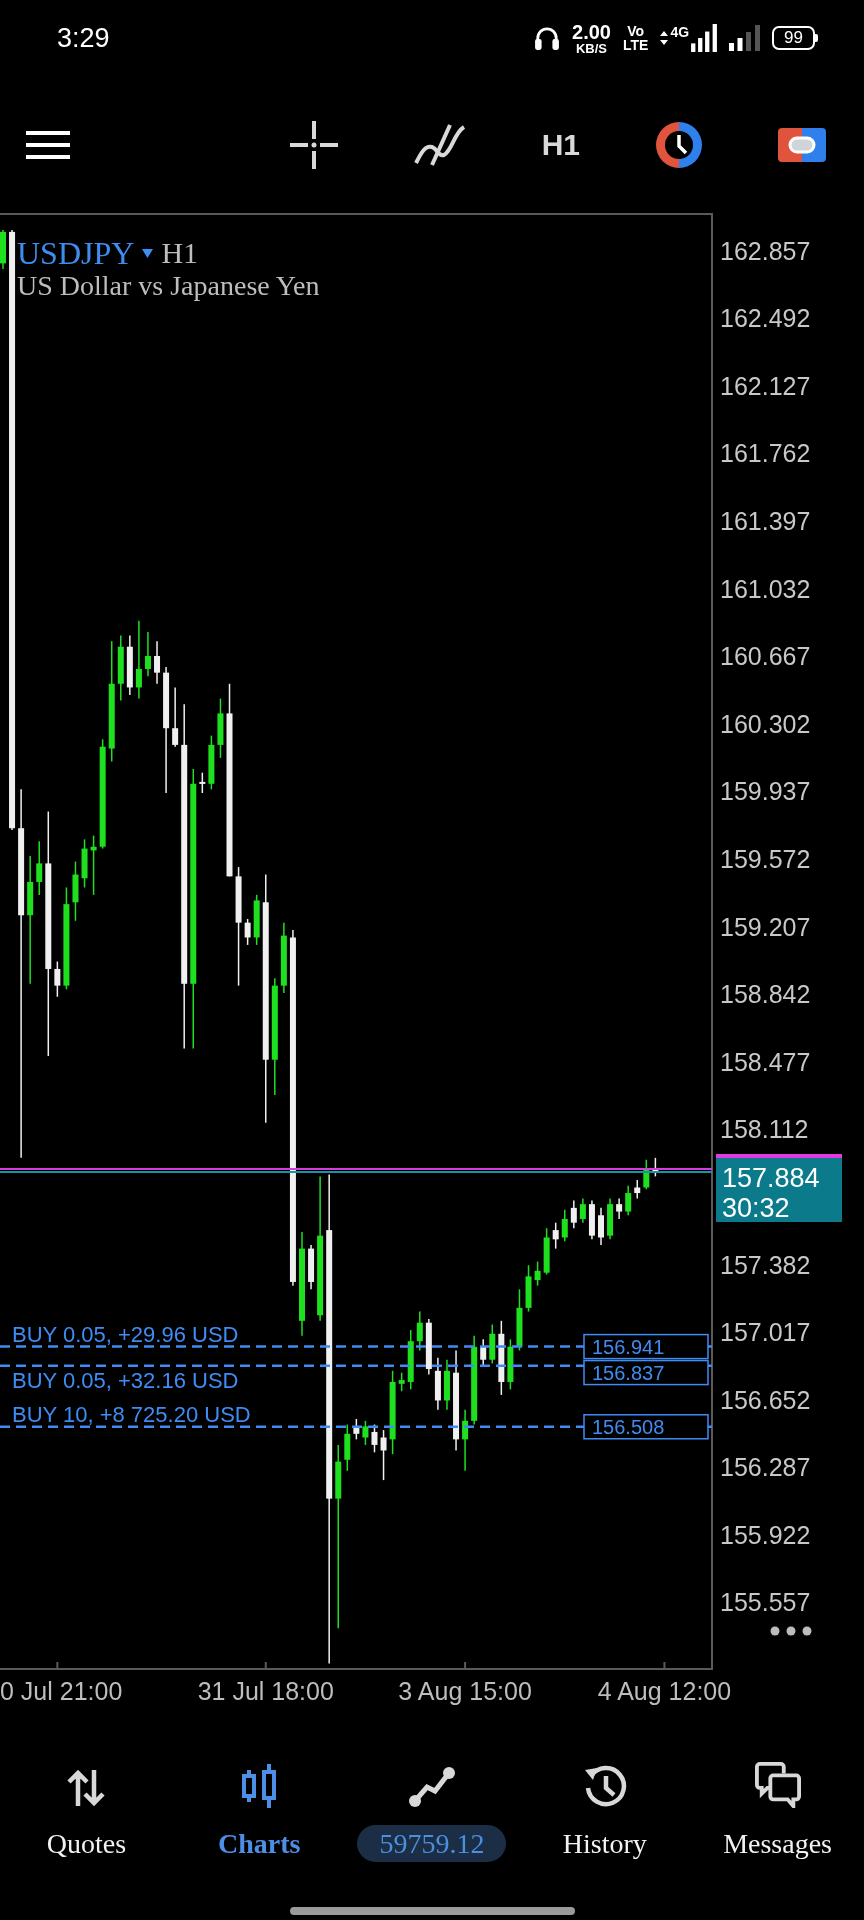  Describe the element at coordinates (131, 1414) in the screenshot. I see `order-label: BUY 10, +8 725.20 USD` at that location.